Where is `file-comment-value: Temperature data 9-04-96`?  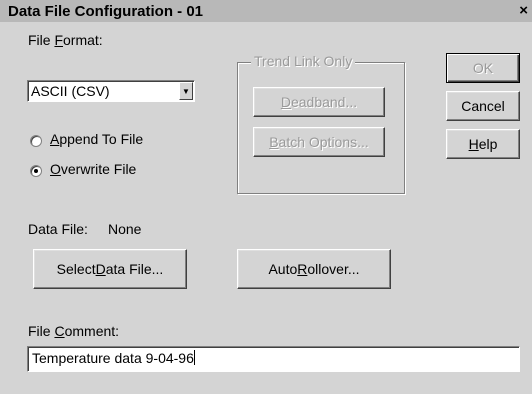 file-comment-value: Temperature data 9-04-96 is located at coordinates (113, 358).